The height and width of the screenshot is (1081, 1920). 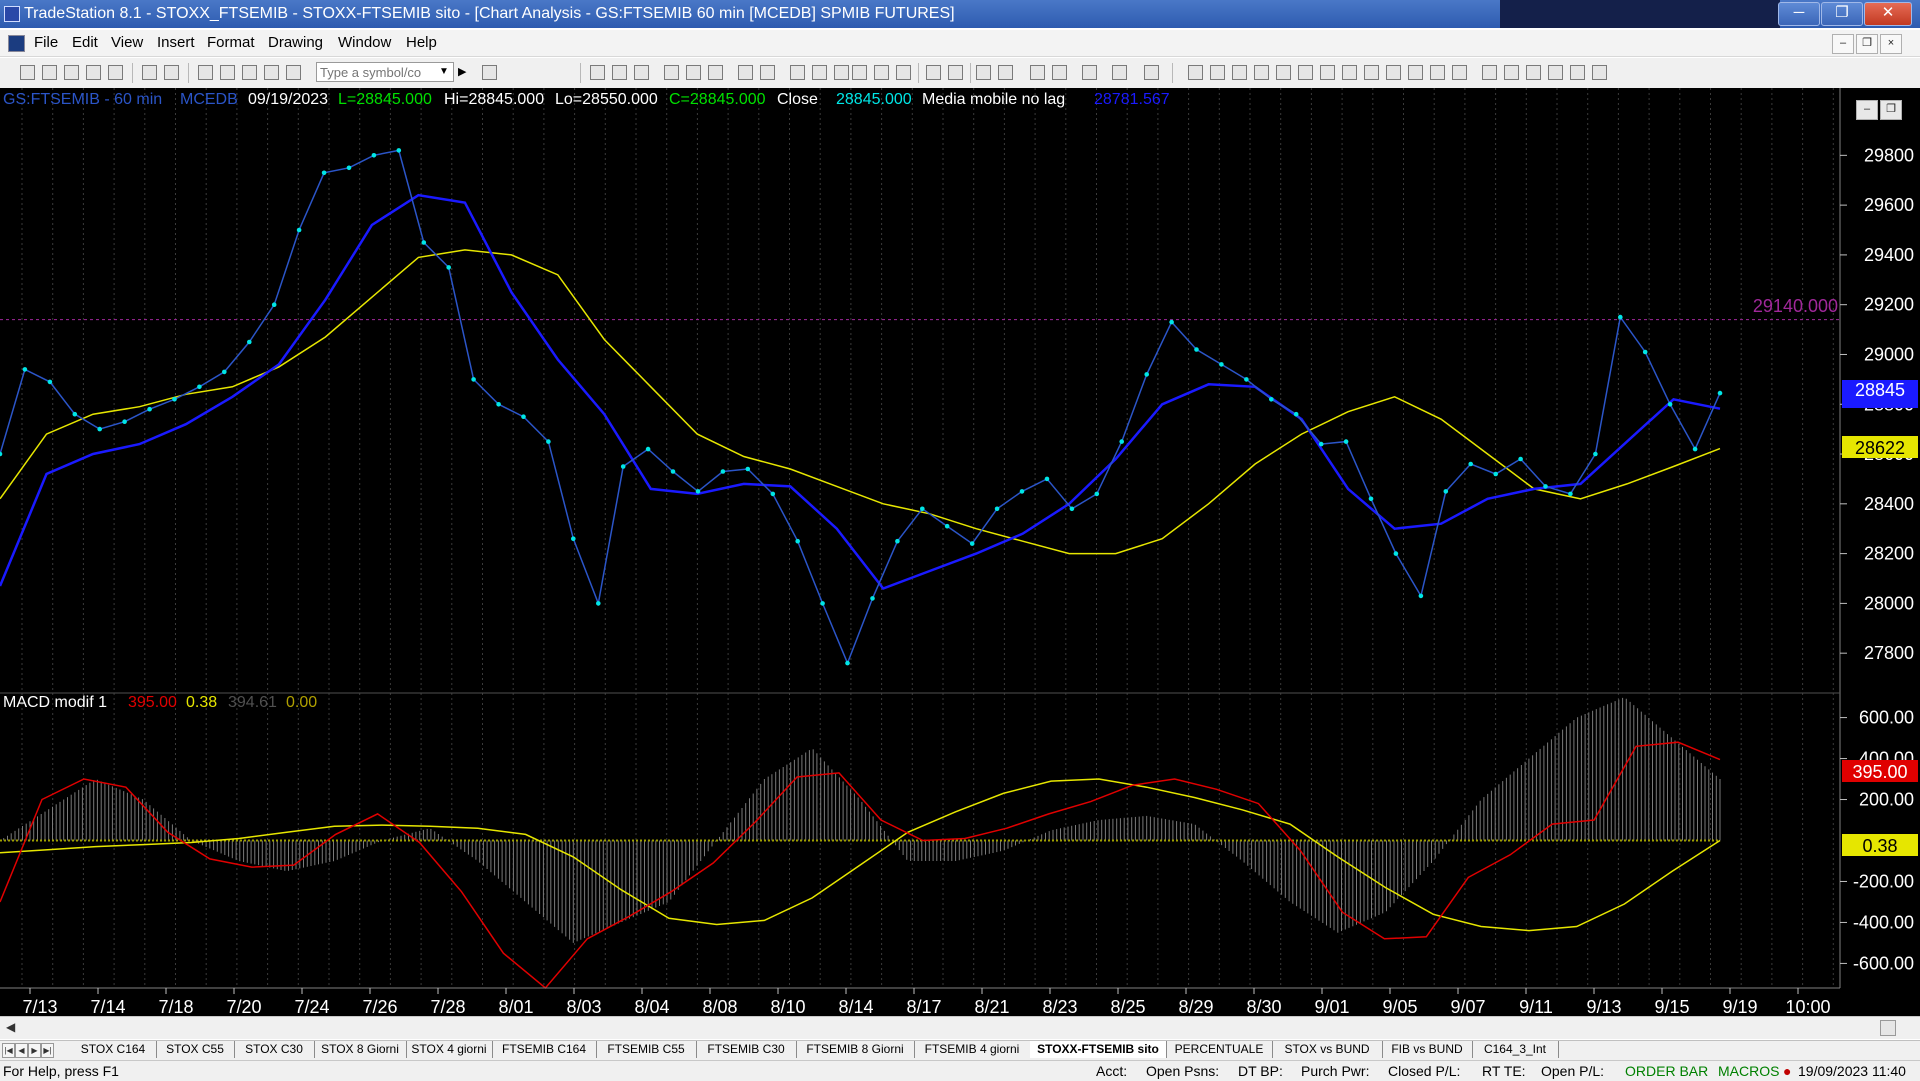 I want to click on menu-insert: Insert, so click(x=176, y=42).